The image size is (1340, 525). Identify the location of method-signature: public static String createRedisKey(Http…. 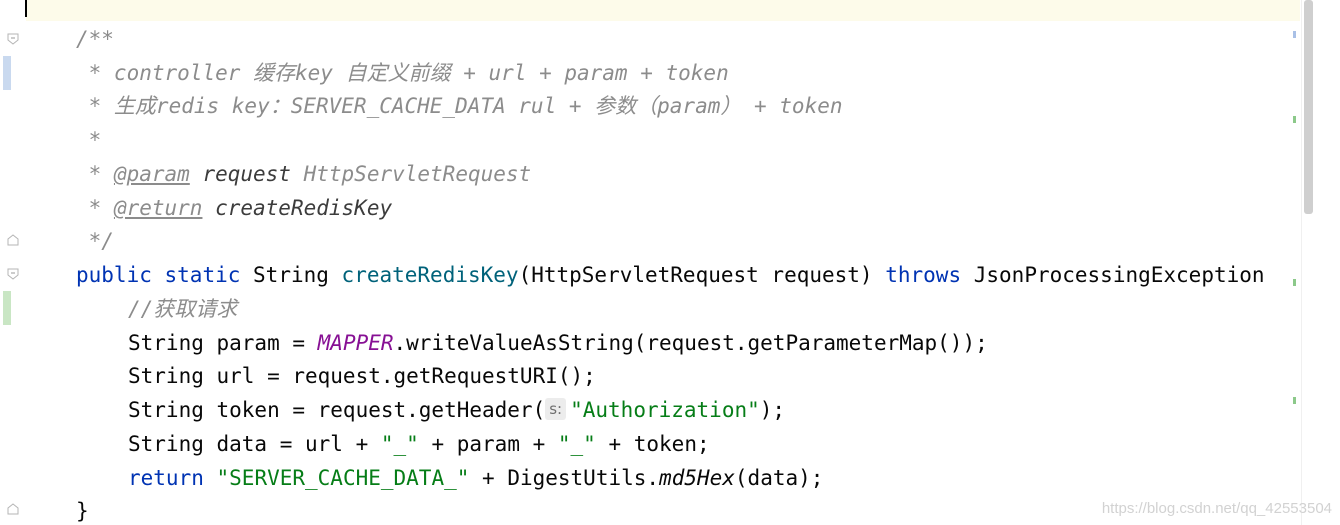
(670, 275).